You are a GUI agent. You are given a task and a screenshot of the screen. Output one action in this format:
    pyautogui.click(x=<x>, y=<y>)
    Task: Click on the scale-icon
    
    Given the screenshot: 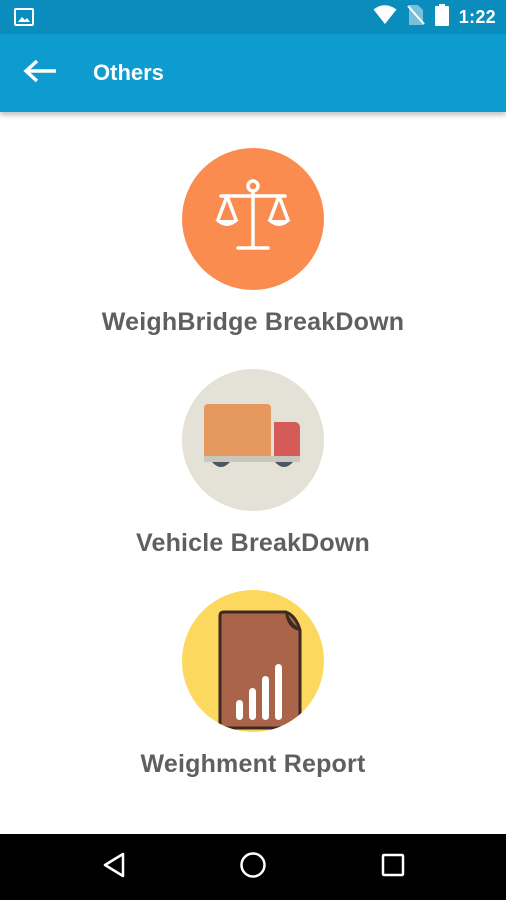 What is the action you would take?
    pyautogui.click(x=253, y=219)
    